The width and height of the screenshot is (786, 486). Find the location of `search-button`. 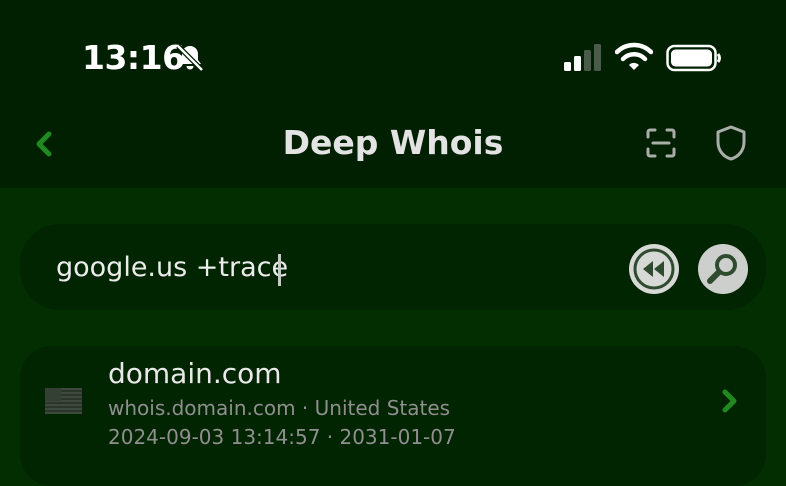

search-button is located at coordinates (723, 269).